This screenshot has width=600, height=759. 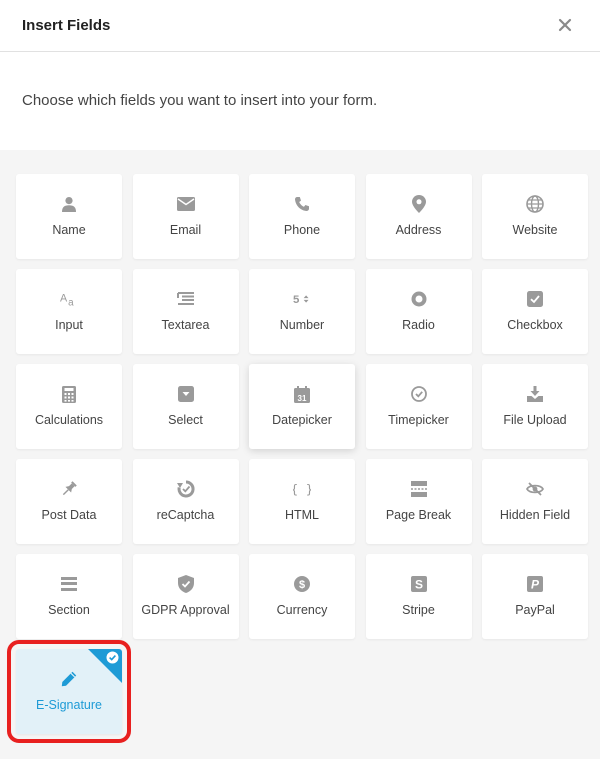 What do you see at coordinates (296, 300) in the screenshot?
I see `svg-text: 5` at bounding box center [296, 300].